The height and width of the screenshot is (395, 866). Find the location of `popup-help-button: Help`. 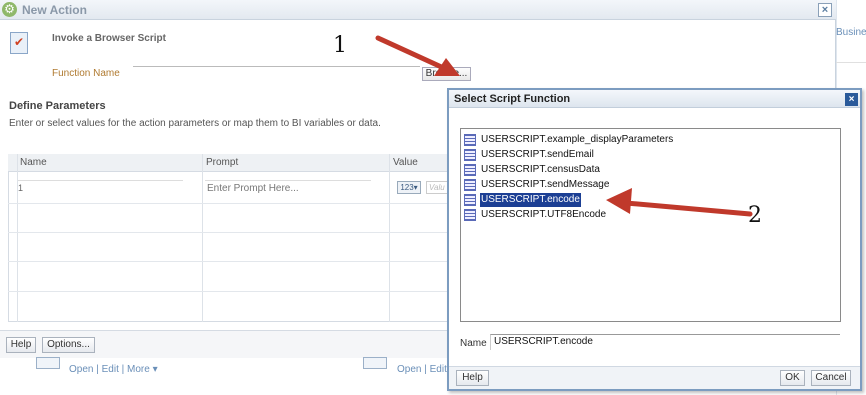

popup-help-button: Help is located at coordinates (472, 378).